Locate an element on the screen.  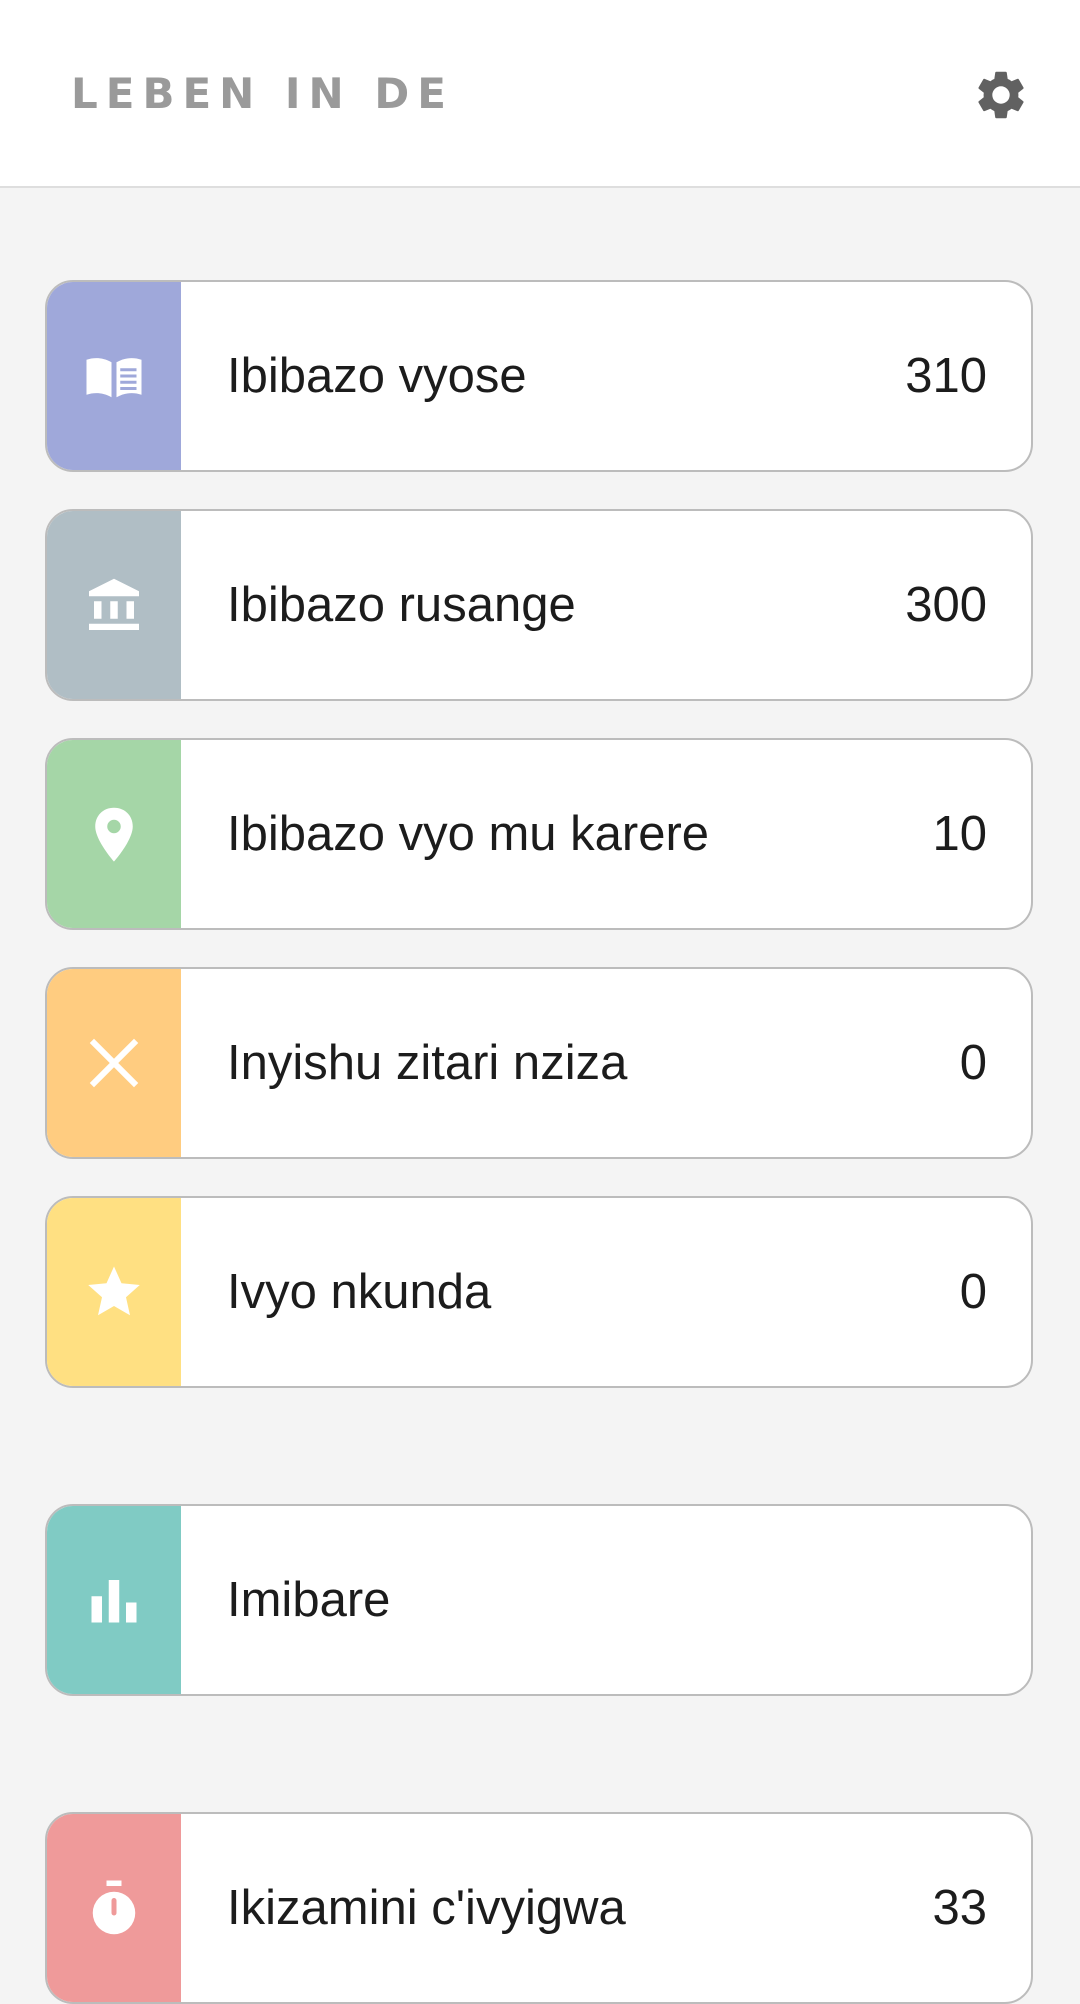
card-count: 300 is located at coordinates (946, 605).